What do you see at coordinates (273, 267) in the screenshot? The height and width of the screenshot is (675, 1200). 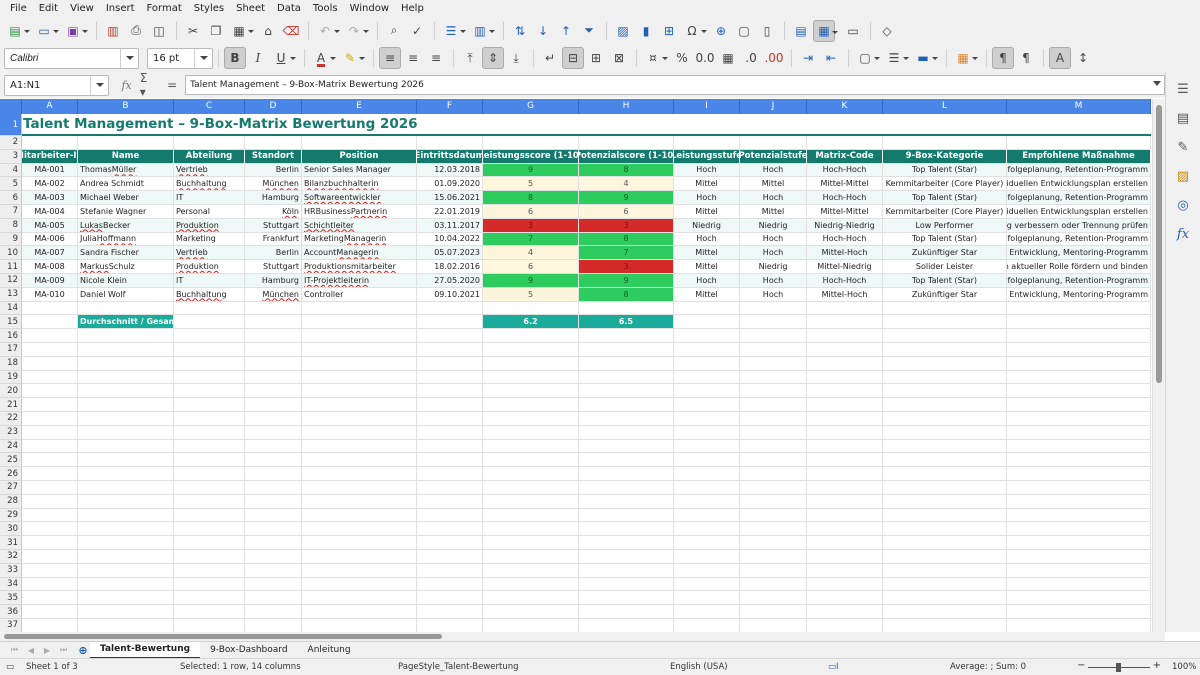 I see `cell: Stuttgart` at bounding box center [273, 267].